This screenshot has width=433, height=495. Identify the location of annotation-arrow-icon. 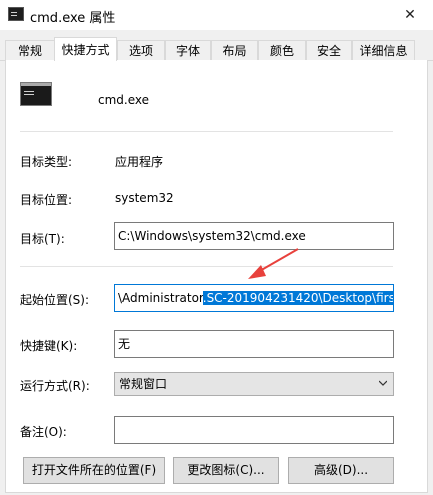
(273, 263).